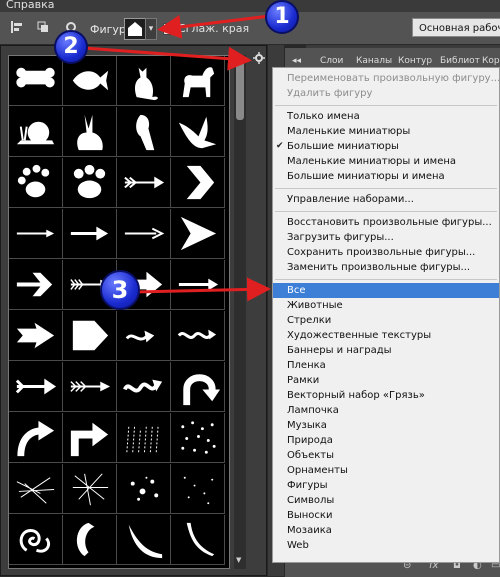 This screenshot has height=577, width=500. I want to click on annotation-badge-1: 1, so click(282, 17).